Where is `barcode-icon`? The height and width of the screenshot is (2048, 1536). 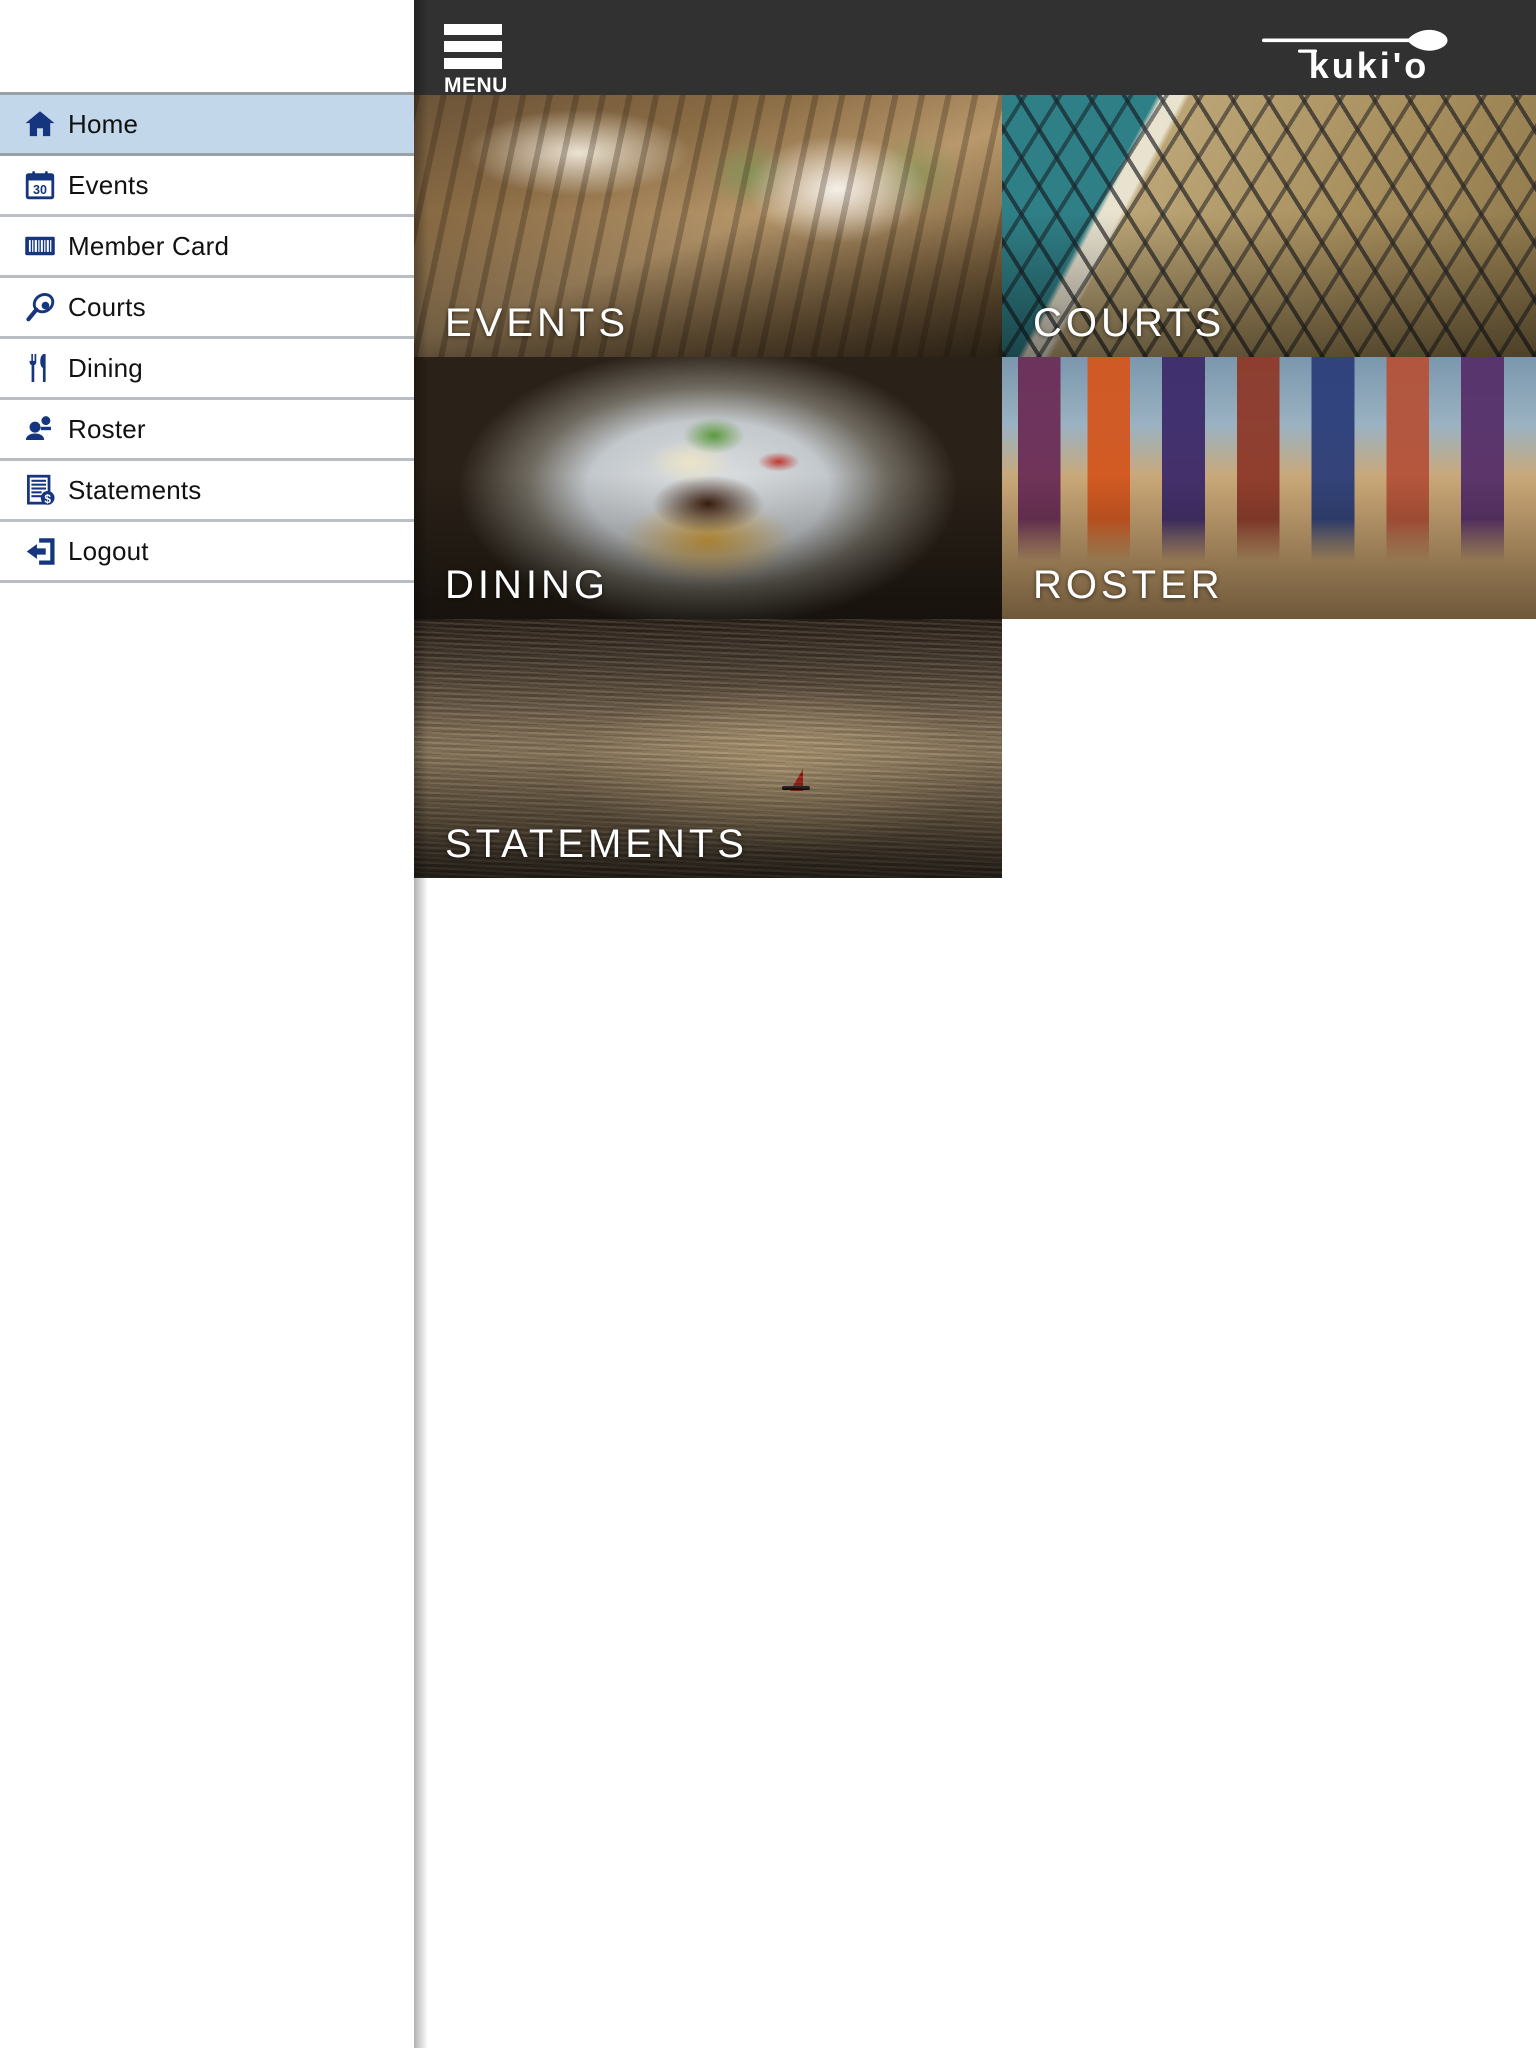 barcode-icon is located at coordinates (40, 246).